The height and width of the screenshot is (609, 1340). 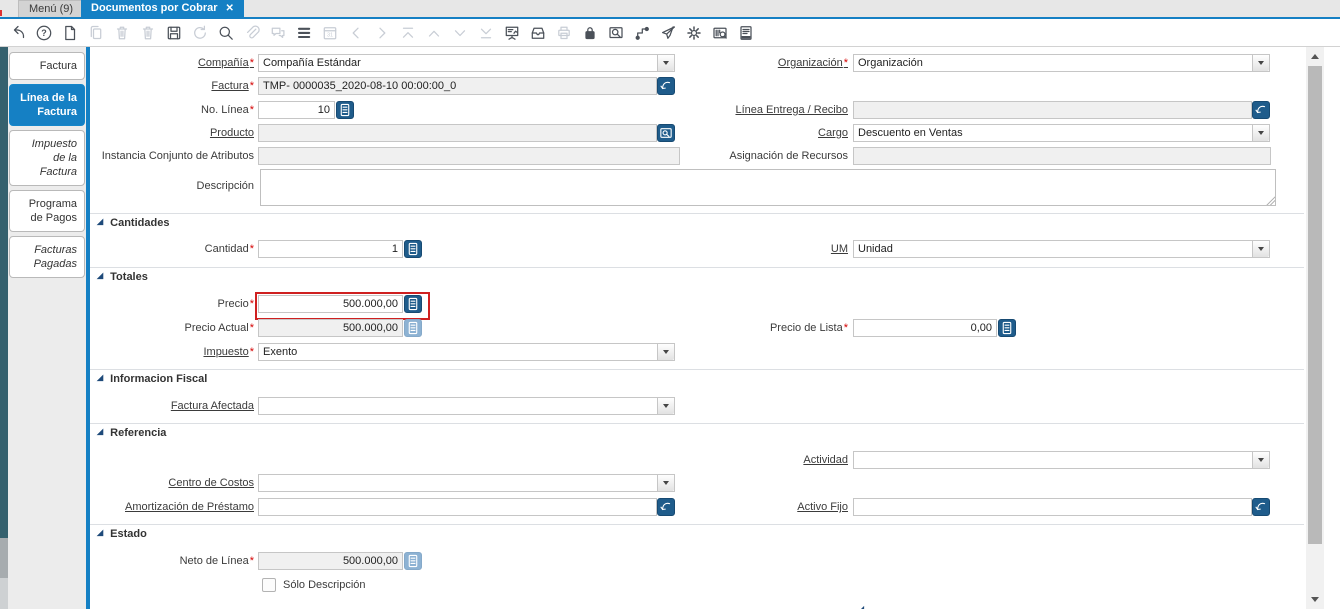 I want to click on organization-select: Organización, so click(x=1061, y=63).